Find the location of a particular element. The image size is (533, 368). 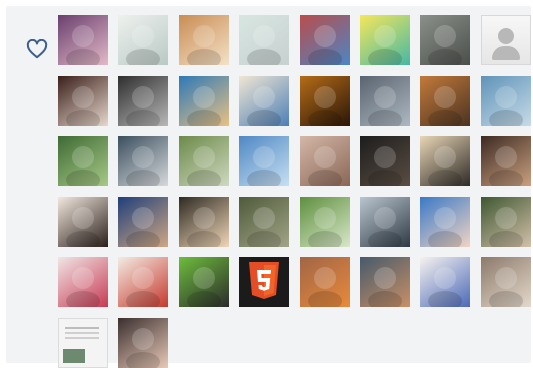

html5-logo-icon is located at coordinates (264, 280).